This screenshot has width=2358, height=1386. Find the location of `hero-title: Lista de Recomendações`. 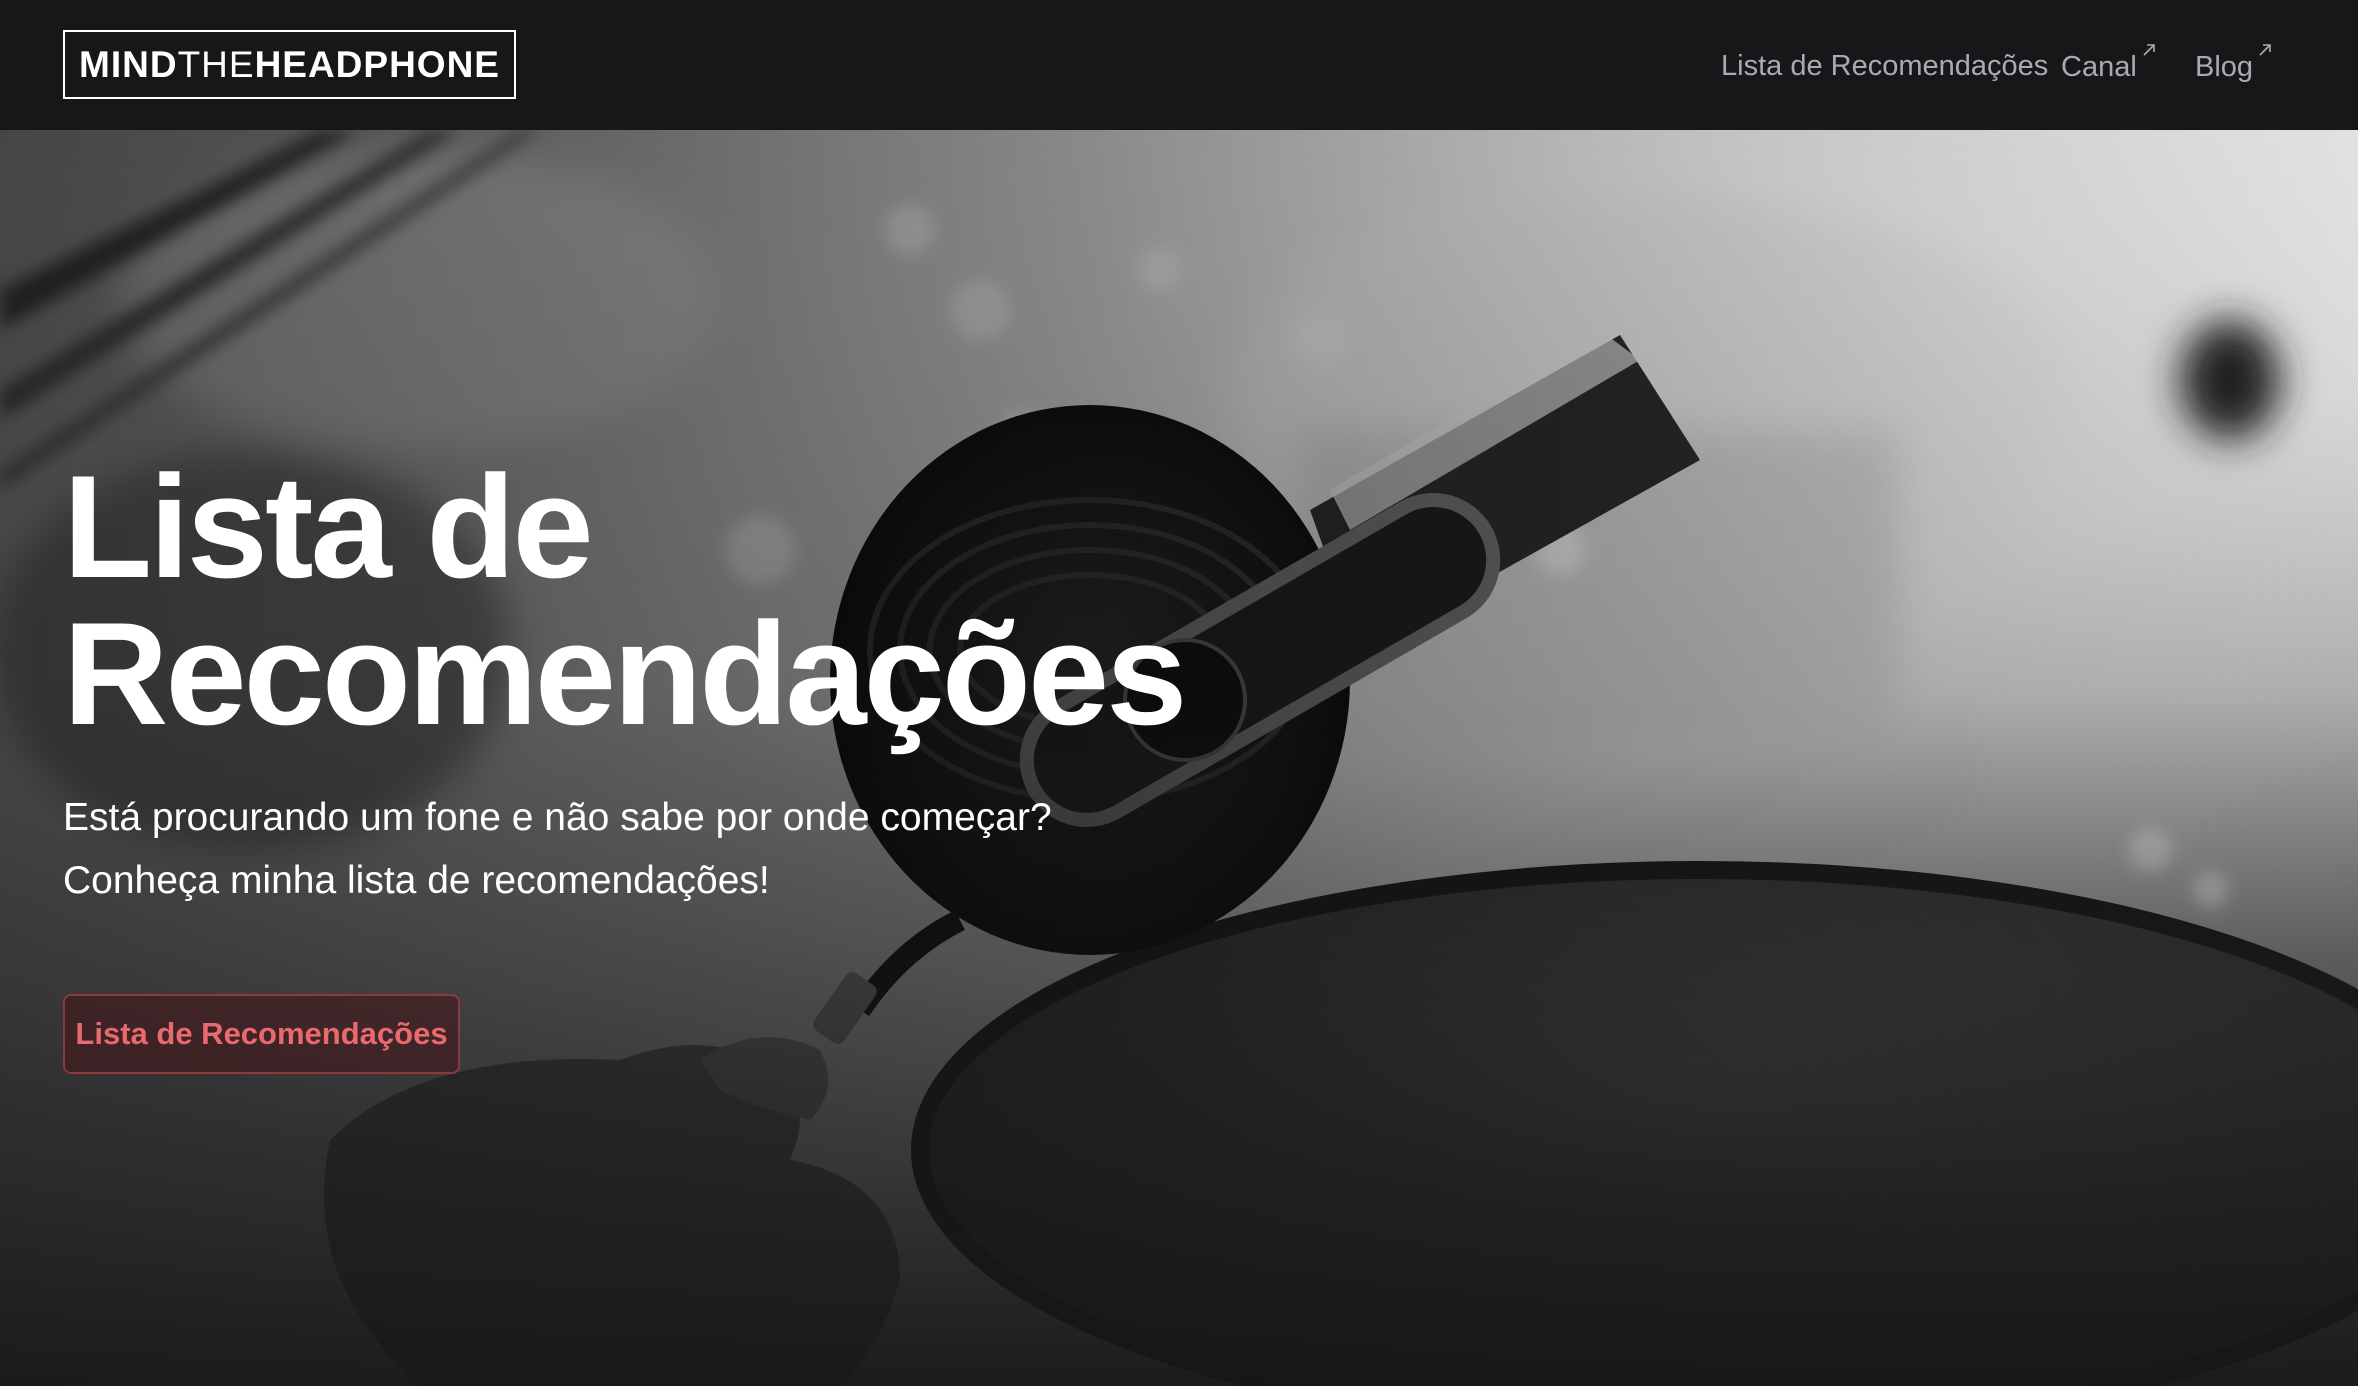

hero-title: Lista de Recomendações is located at coordinates (638, 600).